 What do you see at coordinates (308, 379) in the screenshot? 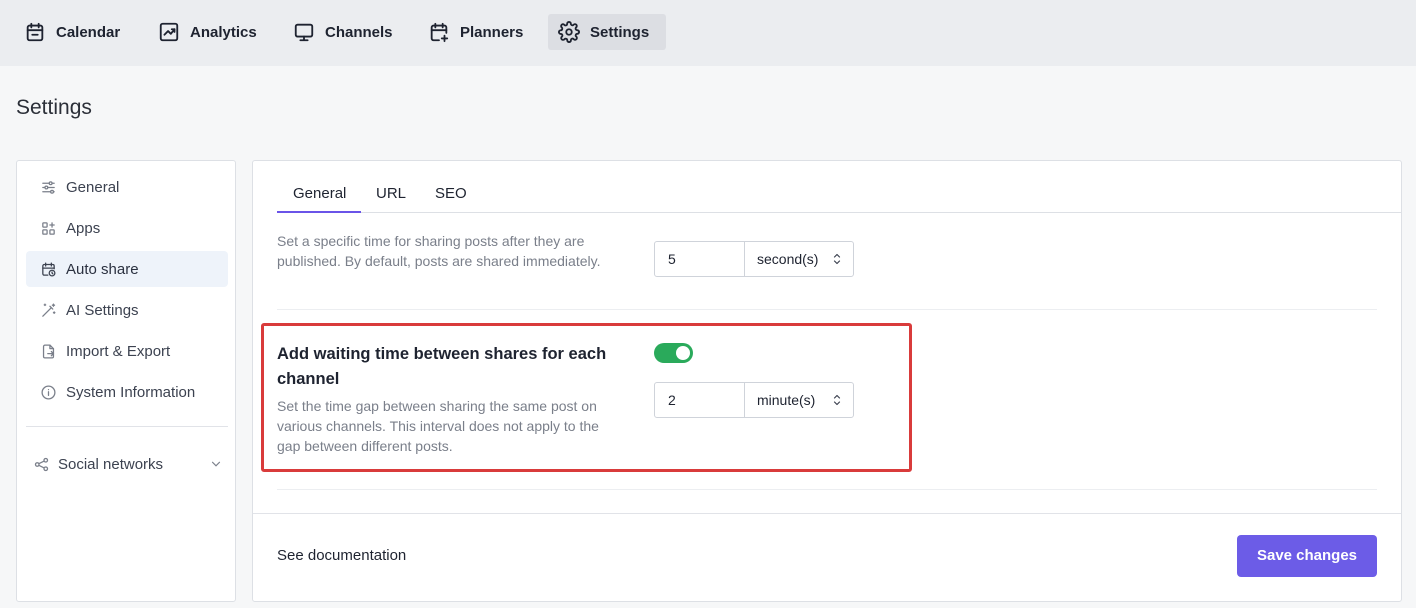
I see `waiting-time-title-line: channel` at bounding box center [308, 379].